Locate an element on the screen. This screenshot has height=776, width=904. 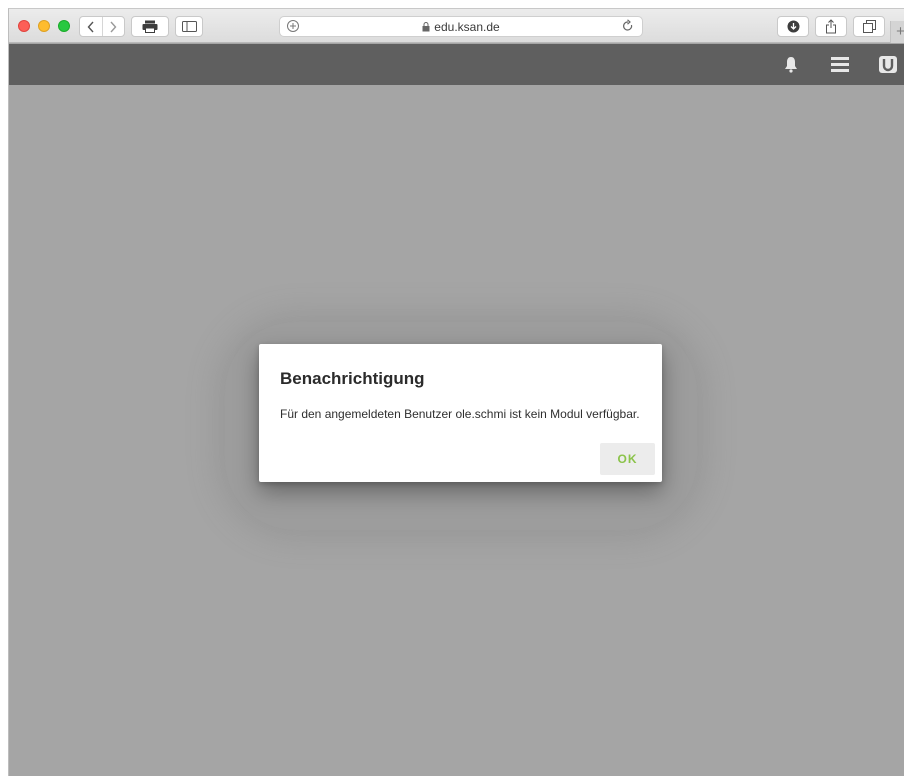
tab-overview-button is located at coordinates (869, 26).